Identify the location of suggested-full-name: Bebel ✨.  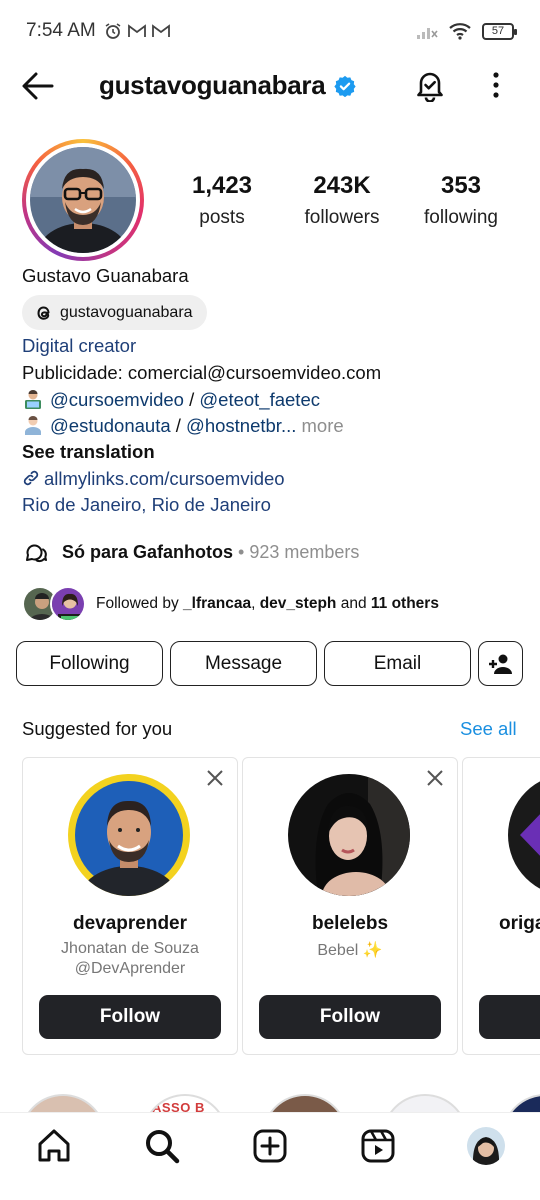
(350, 950).